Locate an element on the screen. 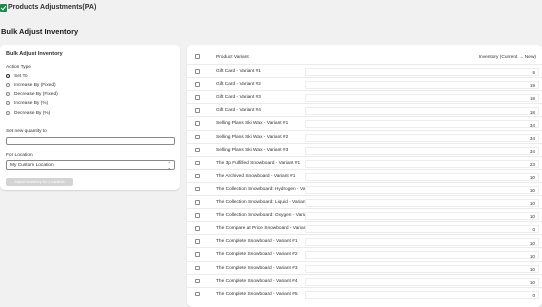 The width and height of the screenshot is (542, 307). variant-name: The 3p Fulfilled Snowboard - Variant #1 is located at coordinates (258, 163).